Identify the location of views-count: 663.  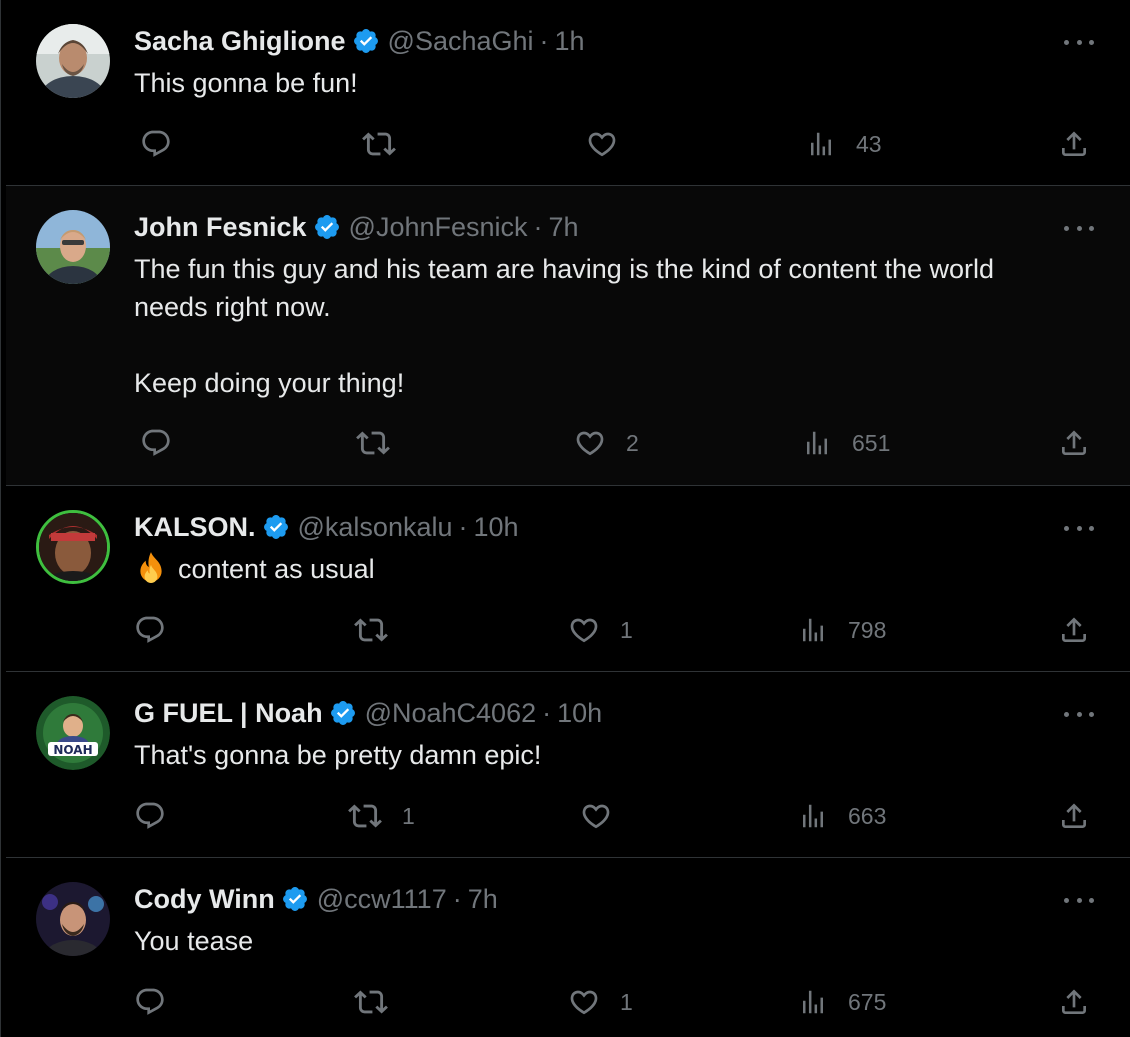
(867, 815).